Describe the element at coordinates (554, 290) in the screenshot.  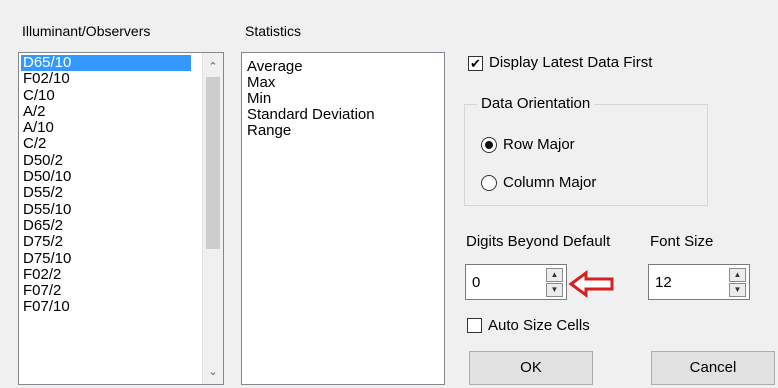
I see `digits-down-arrow-icon: ▼` at that location.